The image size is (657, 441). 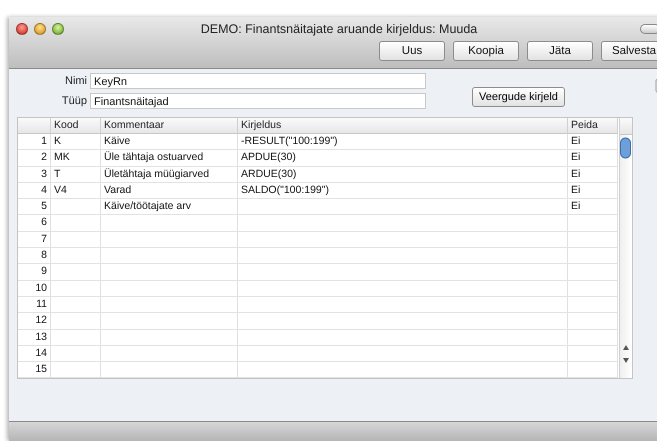 I want to click on row-number: 12, so click(x=34, y=321).